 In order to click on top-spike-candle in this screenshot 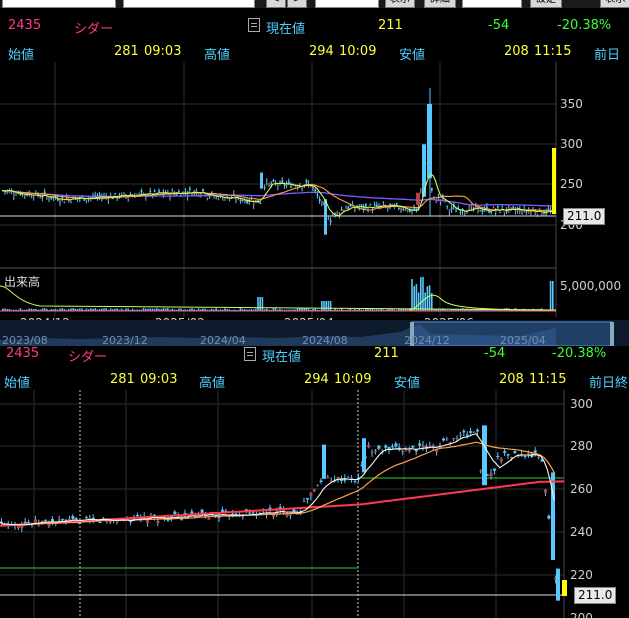, I will do `click(429, 141)`.